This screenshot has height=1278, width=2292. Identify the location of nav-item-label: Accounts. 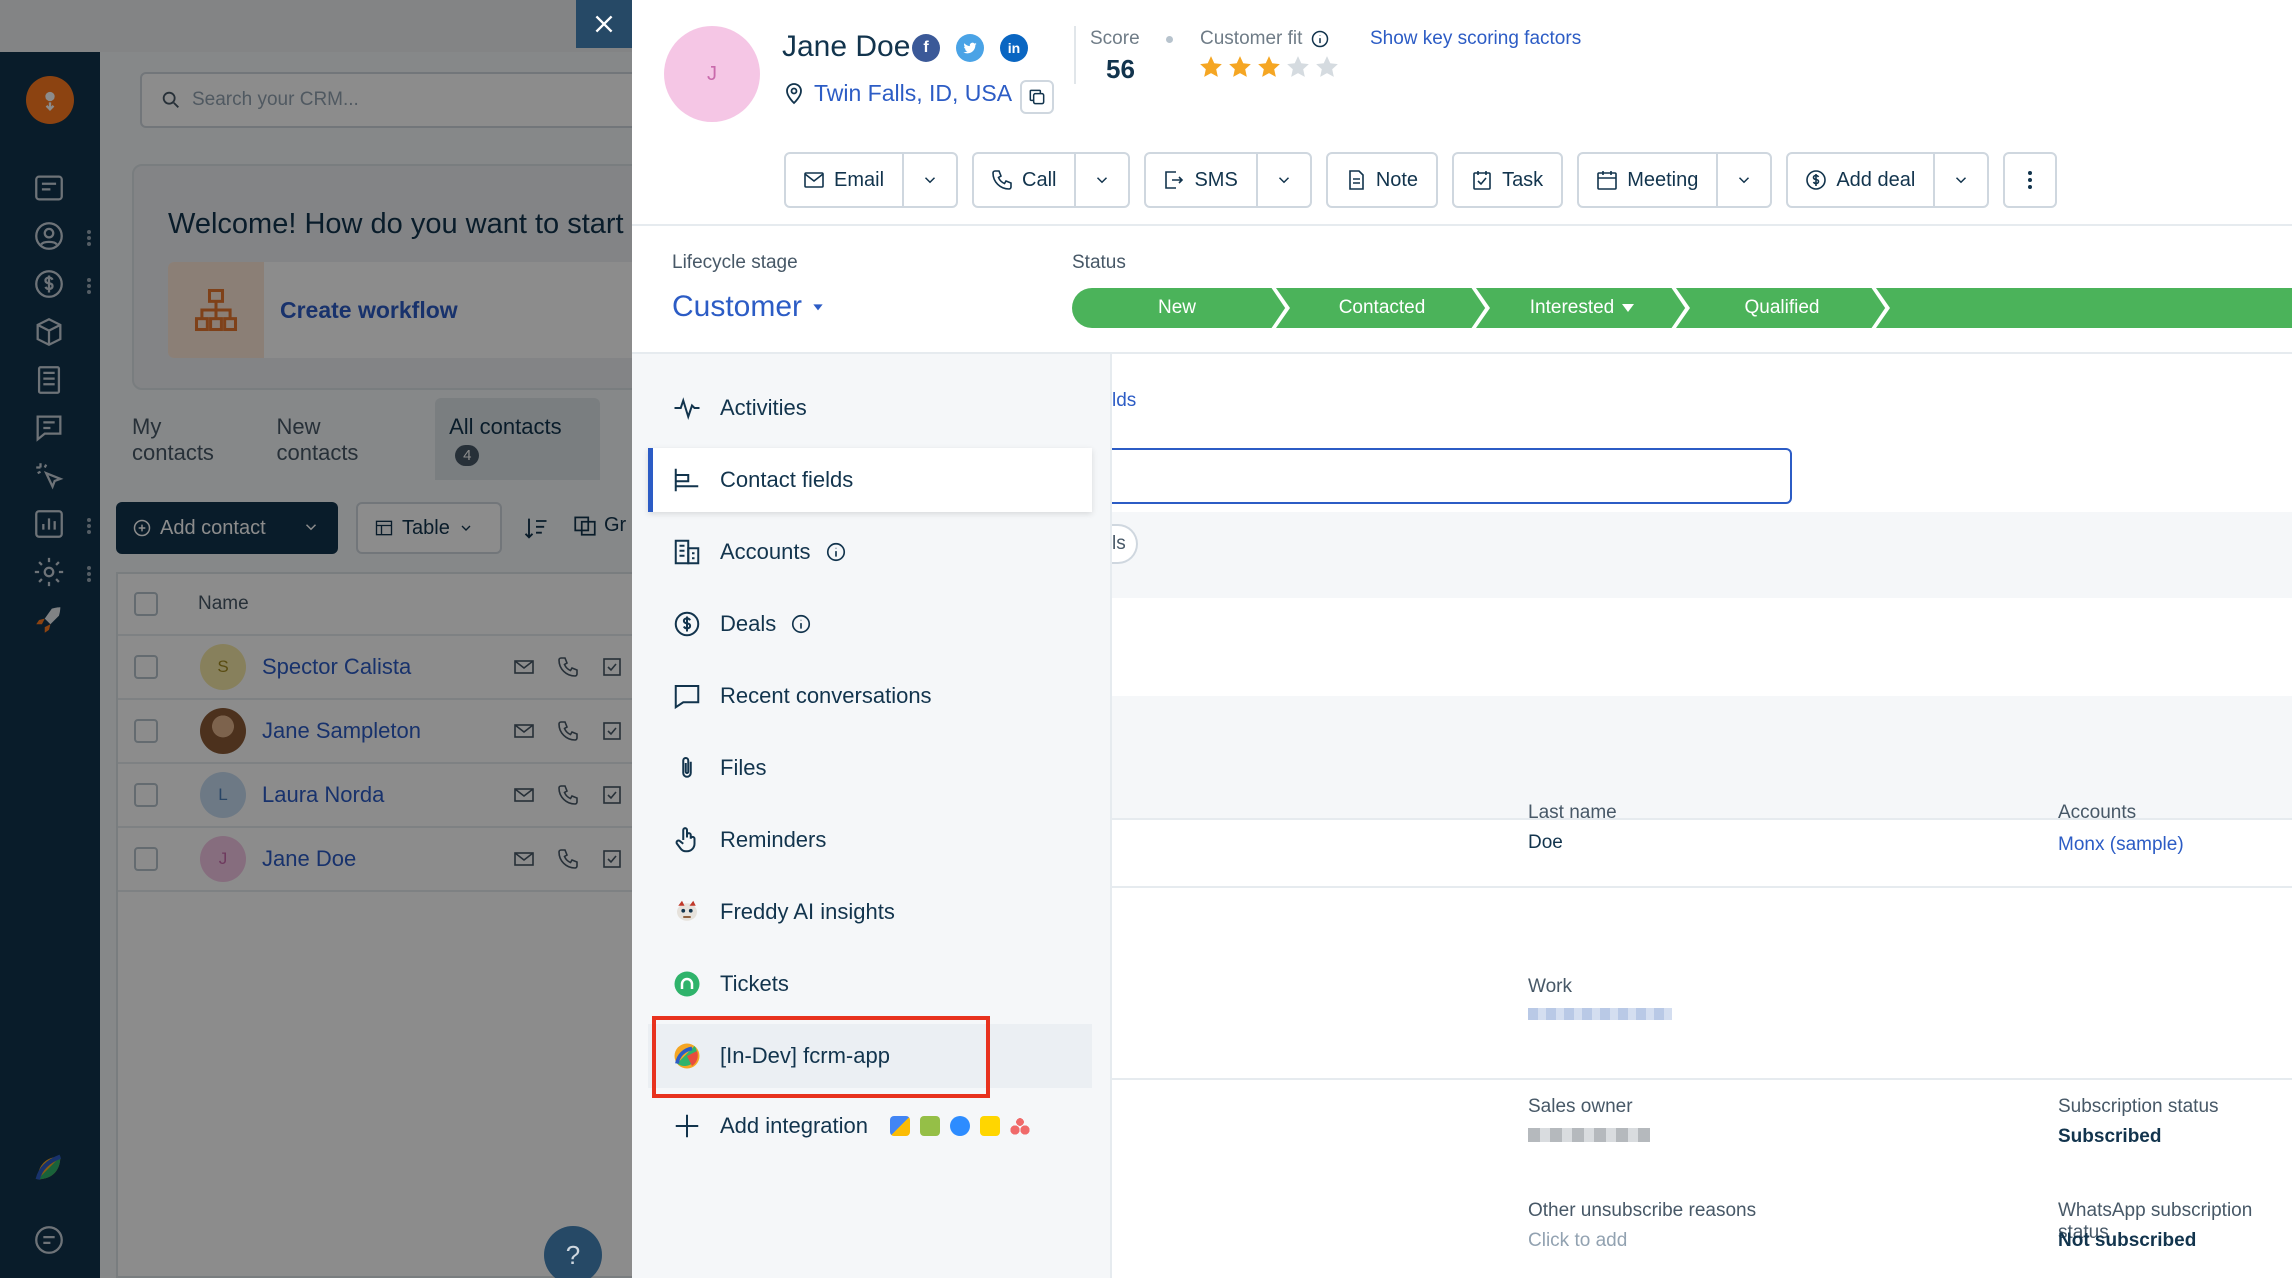
(765, 551).